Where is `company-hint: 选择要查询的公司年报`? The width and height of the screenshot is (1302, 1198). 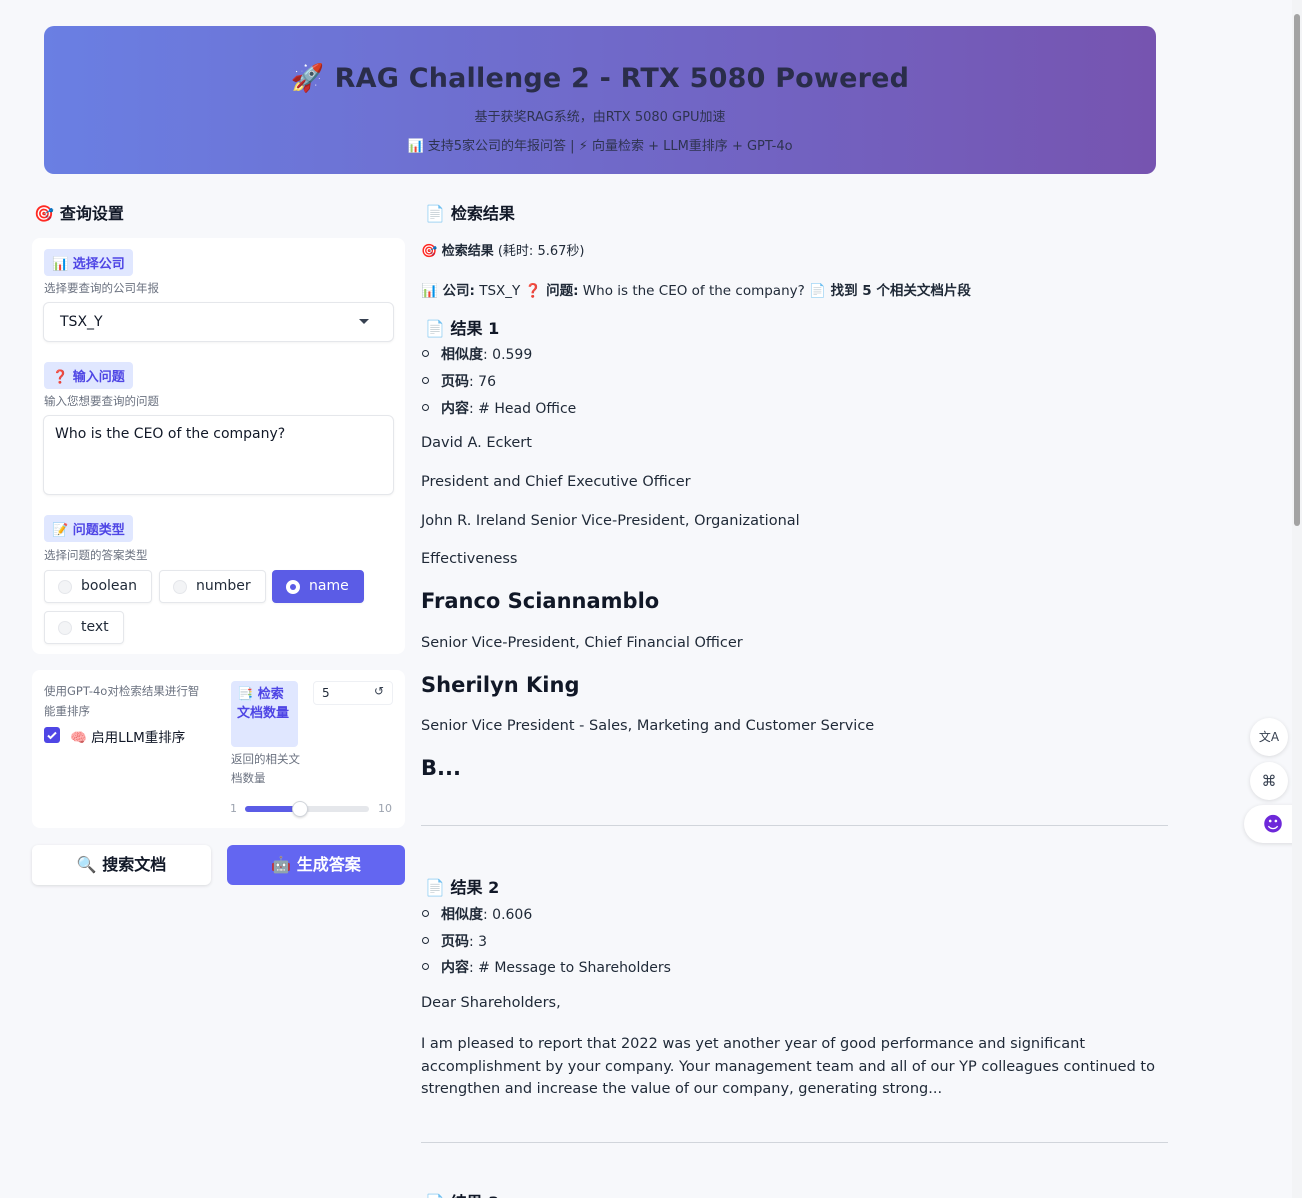 company-hint: 选择要查询的公司年报 is located at coordinates (101, 288).